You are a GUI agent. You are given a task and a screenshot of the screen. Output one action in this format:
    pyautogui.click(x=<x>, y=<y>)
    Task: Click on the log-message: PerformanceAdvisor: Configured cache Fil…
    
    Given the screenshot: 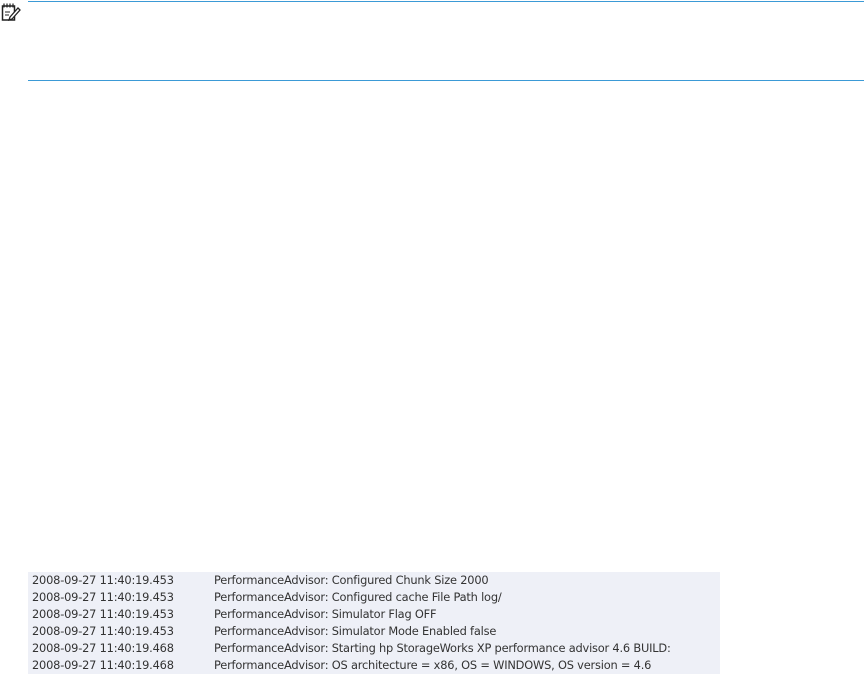 What is the action you would take?
    pyautogui.click(x=358, y=597)
    